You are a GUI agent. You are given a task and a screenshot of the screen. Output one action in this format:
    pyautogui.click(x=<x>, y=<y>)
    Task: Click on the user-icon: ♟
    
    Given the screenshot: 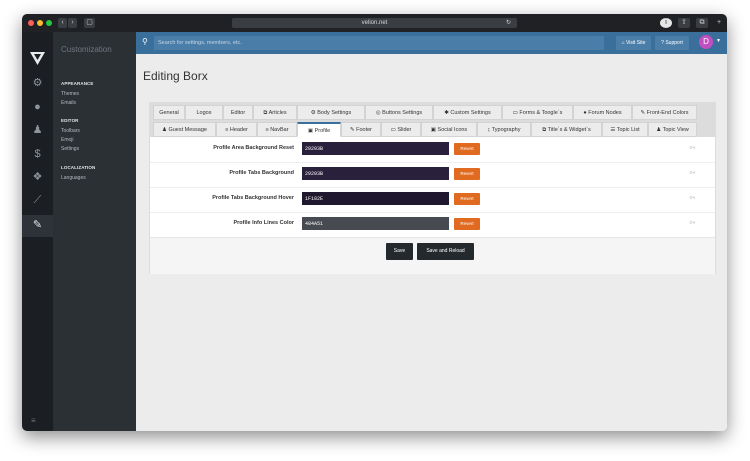 What is the action you would take?
    pyautogui.click(x=37, y=130)
    